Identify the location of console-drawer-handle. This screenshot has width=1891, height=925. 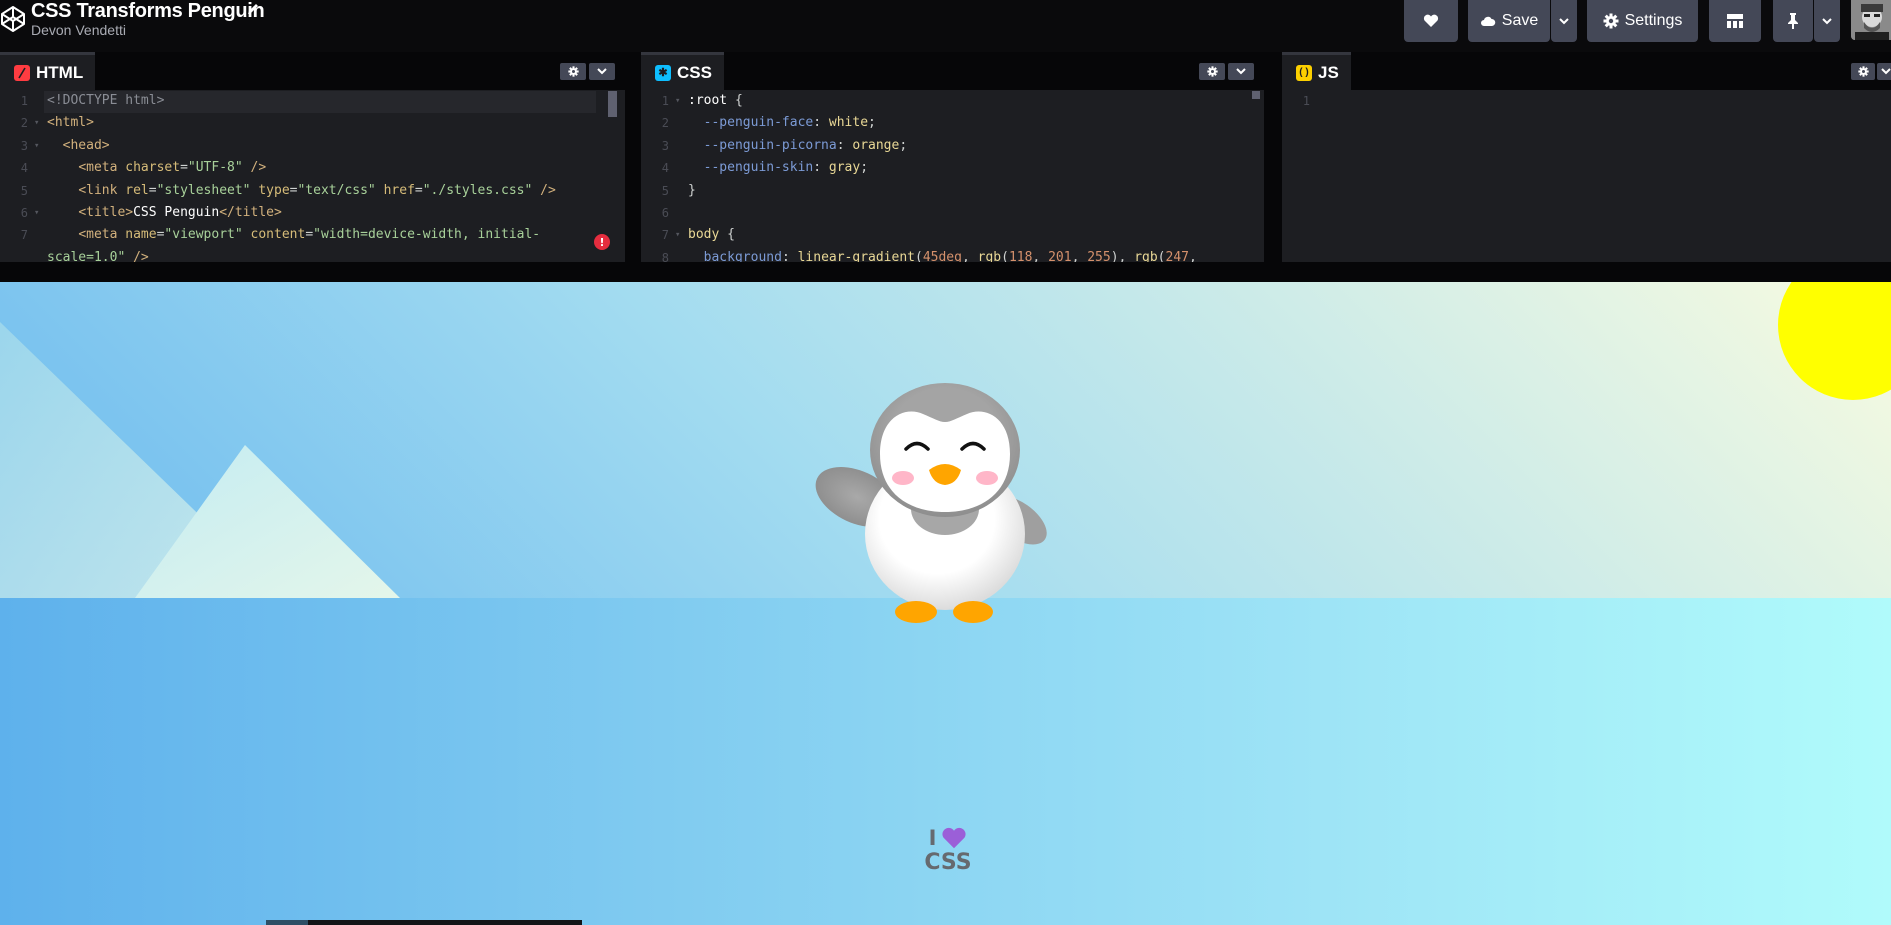
(287, 922).